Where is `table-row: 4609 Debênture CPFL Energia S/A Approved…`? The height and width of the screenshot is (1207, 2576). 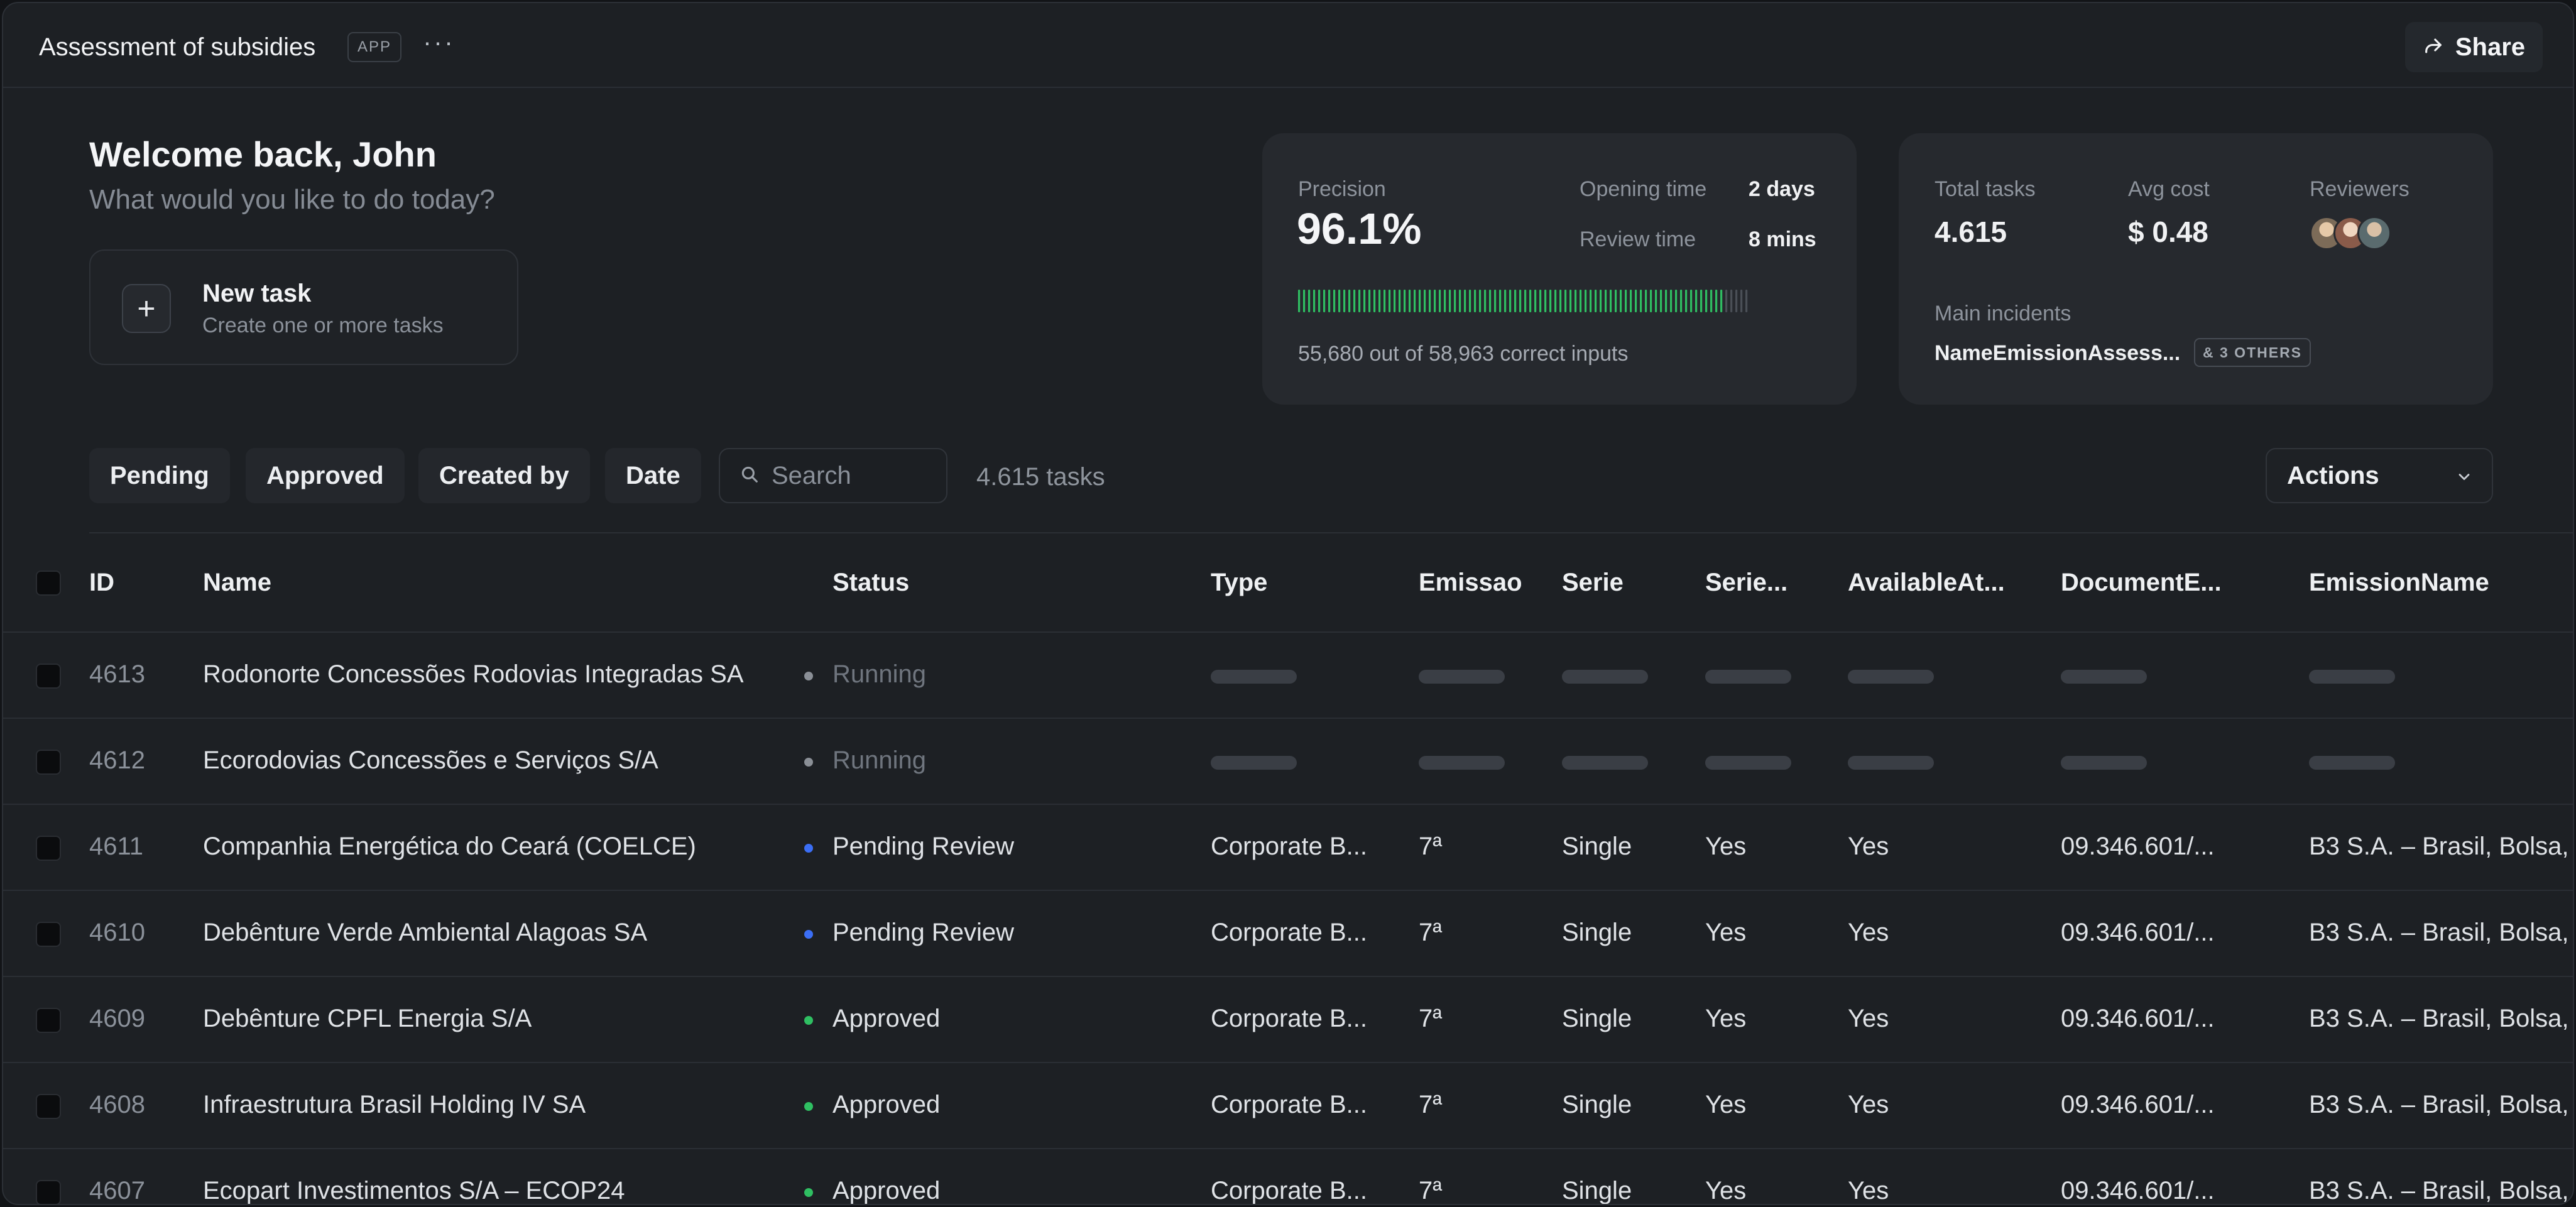
table-row: 4609 Debênture CPFL Energia S/A Approved… is located at coordinates (1288, 1020).